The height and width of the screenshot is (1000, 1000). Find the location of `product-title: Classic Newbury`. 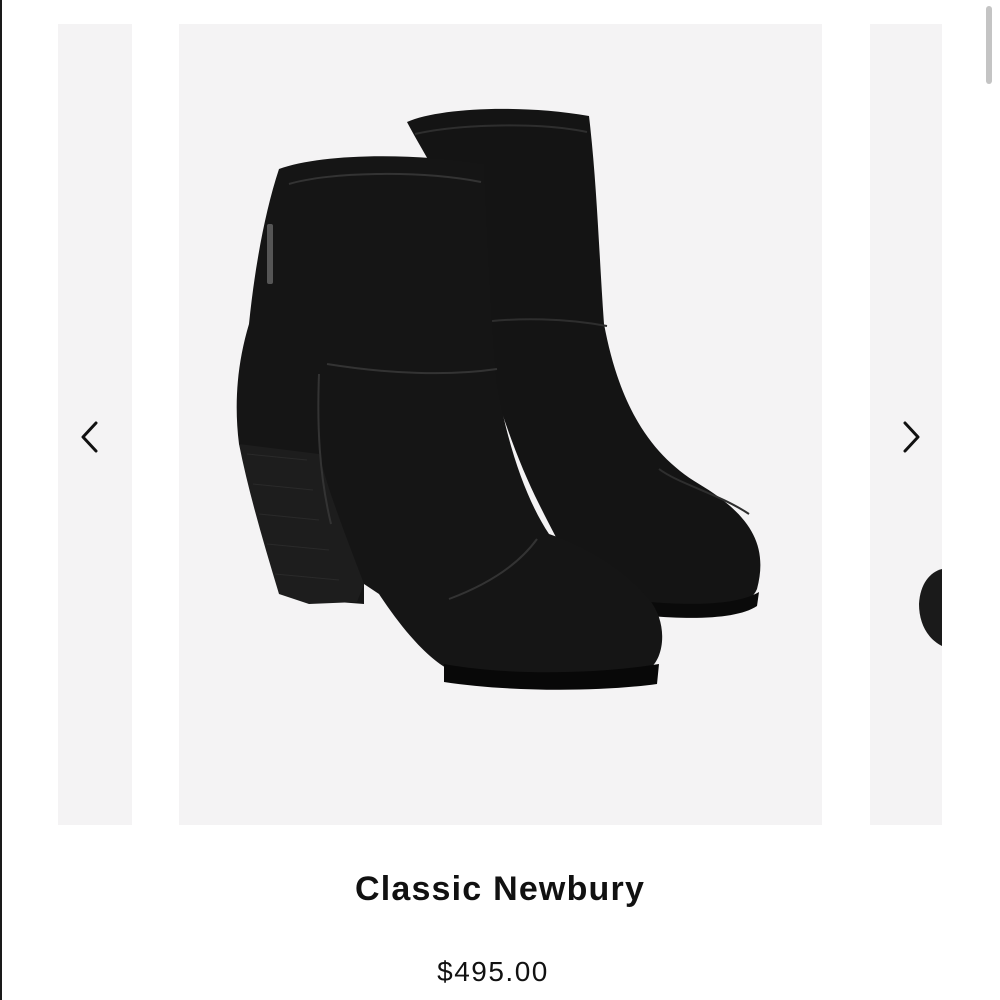

product-title: Classic Newbury is located at coordinates (500, 889).